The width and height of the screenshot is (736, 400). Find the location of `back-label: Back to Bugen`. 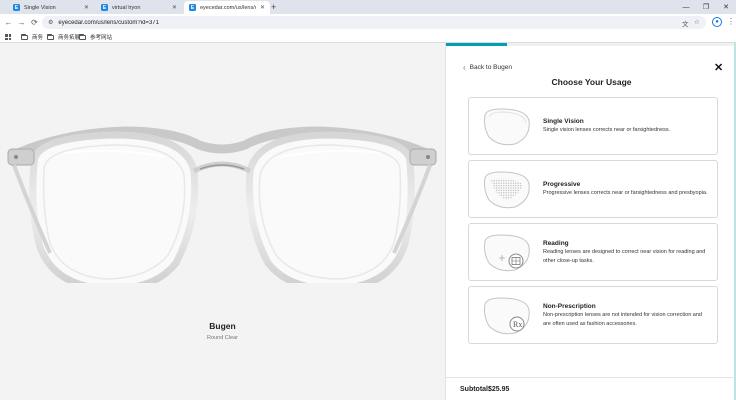

back-label: Back to Bugen is located at coordinates (490, 67).